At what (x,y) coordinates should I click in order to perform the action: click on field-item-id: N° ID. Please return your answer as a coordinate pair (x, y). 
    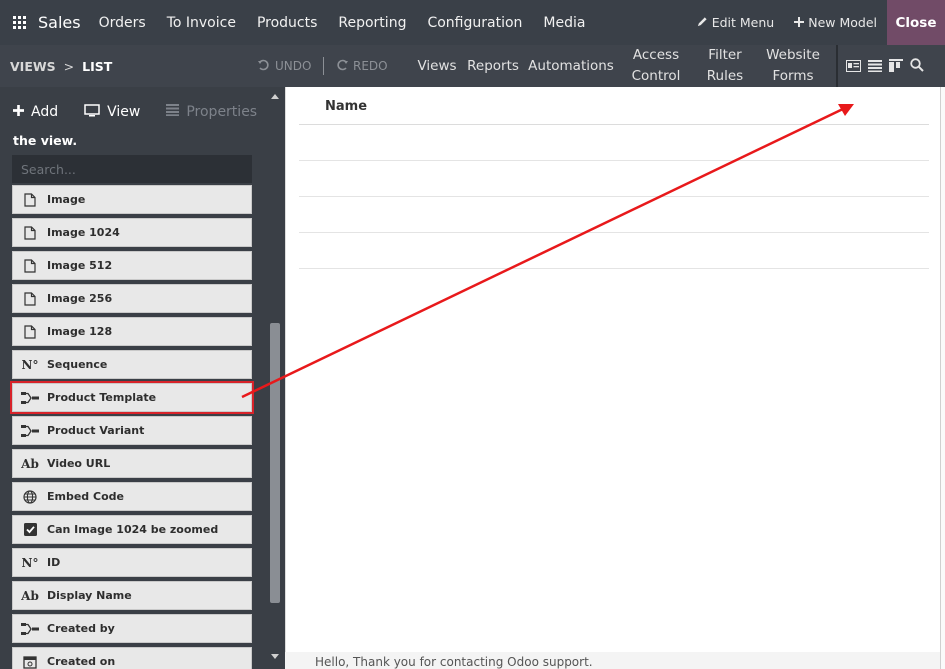
    Looking at the image, I should click on (132, 562).